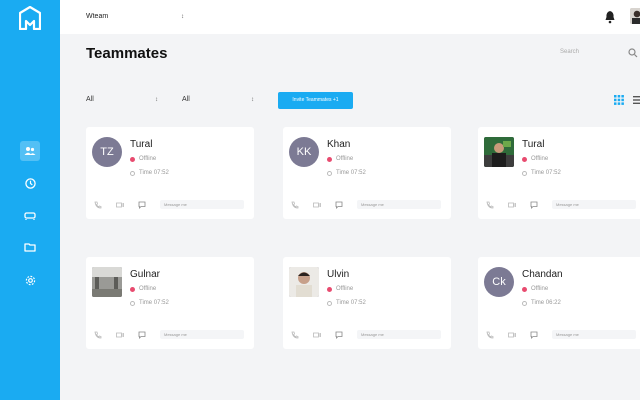 The width and height of the screenshot is (640, 400). I want to click on local-time: Time 06:22, so click(541, 303).